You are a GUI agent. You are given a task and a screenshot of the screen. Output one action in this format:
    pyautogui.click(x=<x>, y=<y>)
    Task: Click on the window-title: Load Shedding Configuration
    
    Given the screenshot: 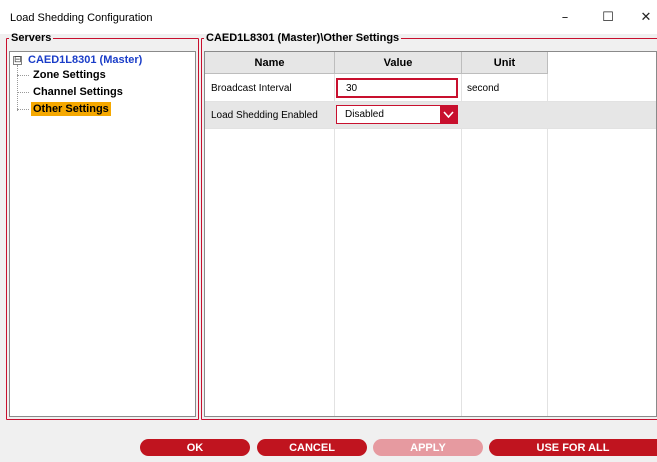 What is the action you would take?
    pyautogui.click(x=81, y=18)
    